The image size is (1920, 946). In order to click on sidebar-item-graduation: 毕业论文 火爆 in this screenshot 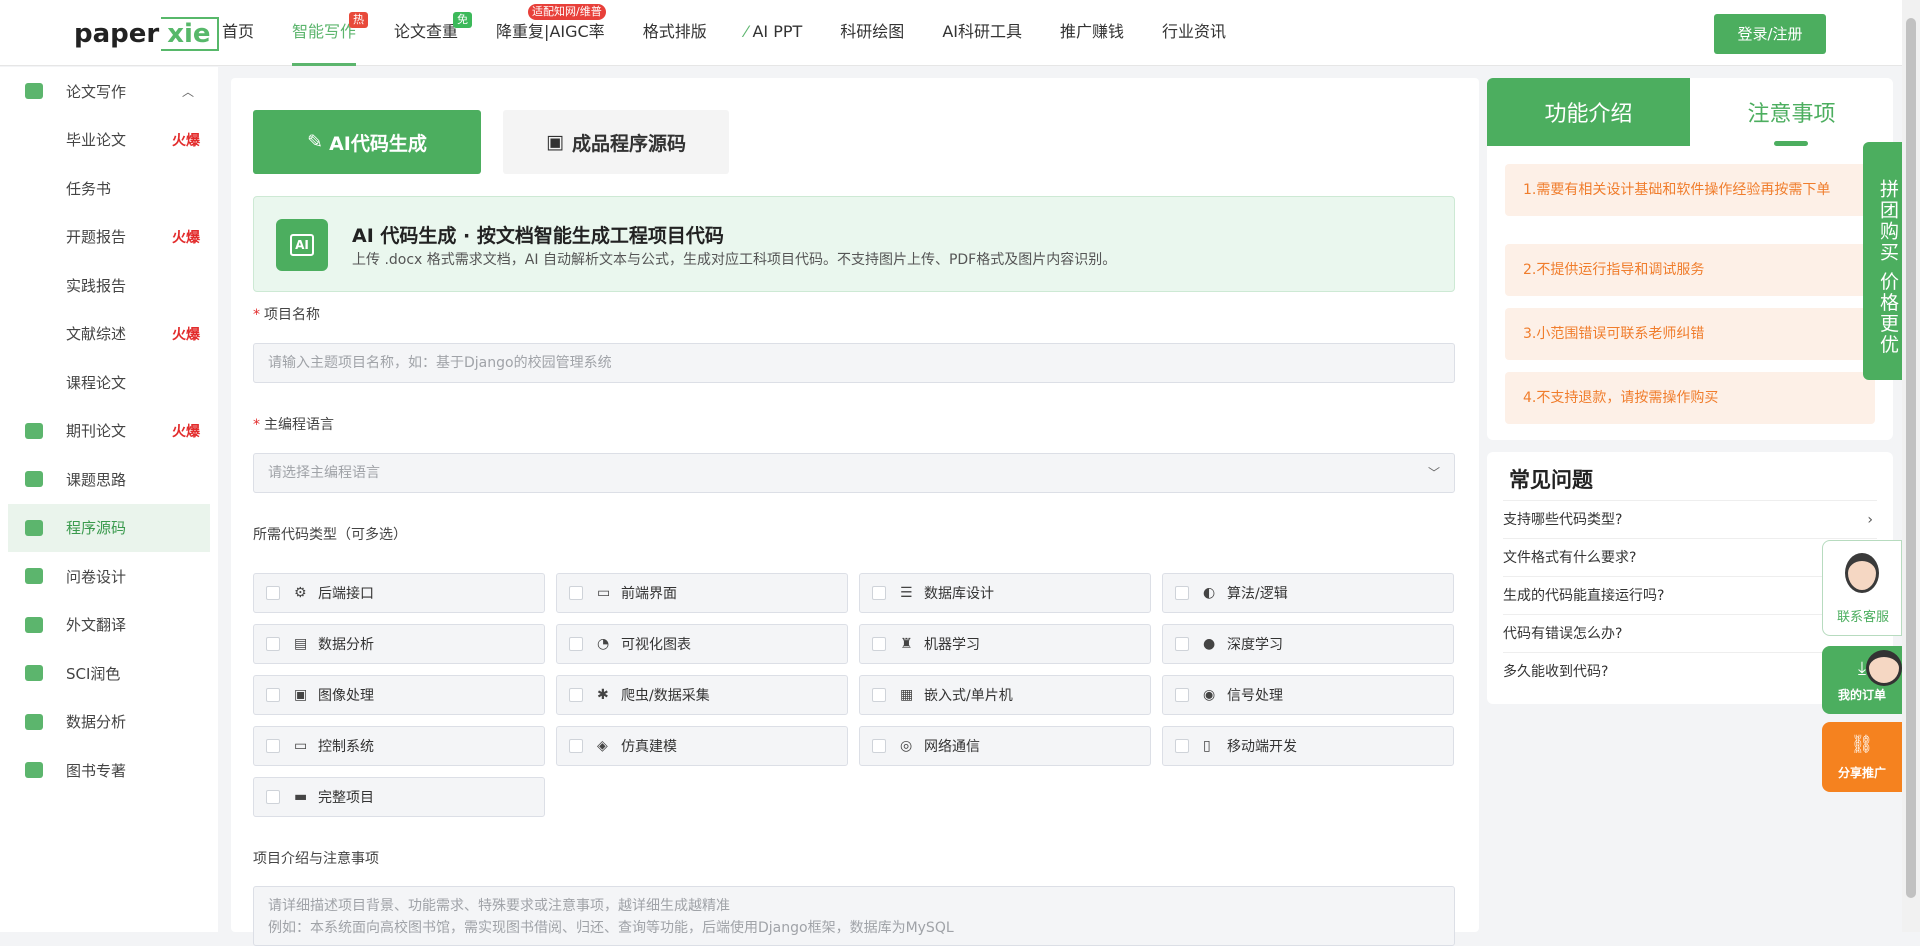, I will do `click(109, 140)`.